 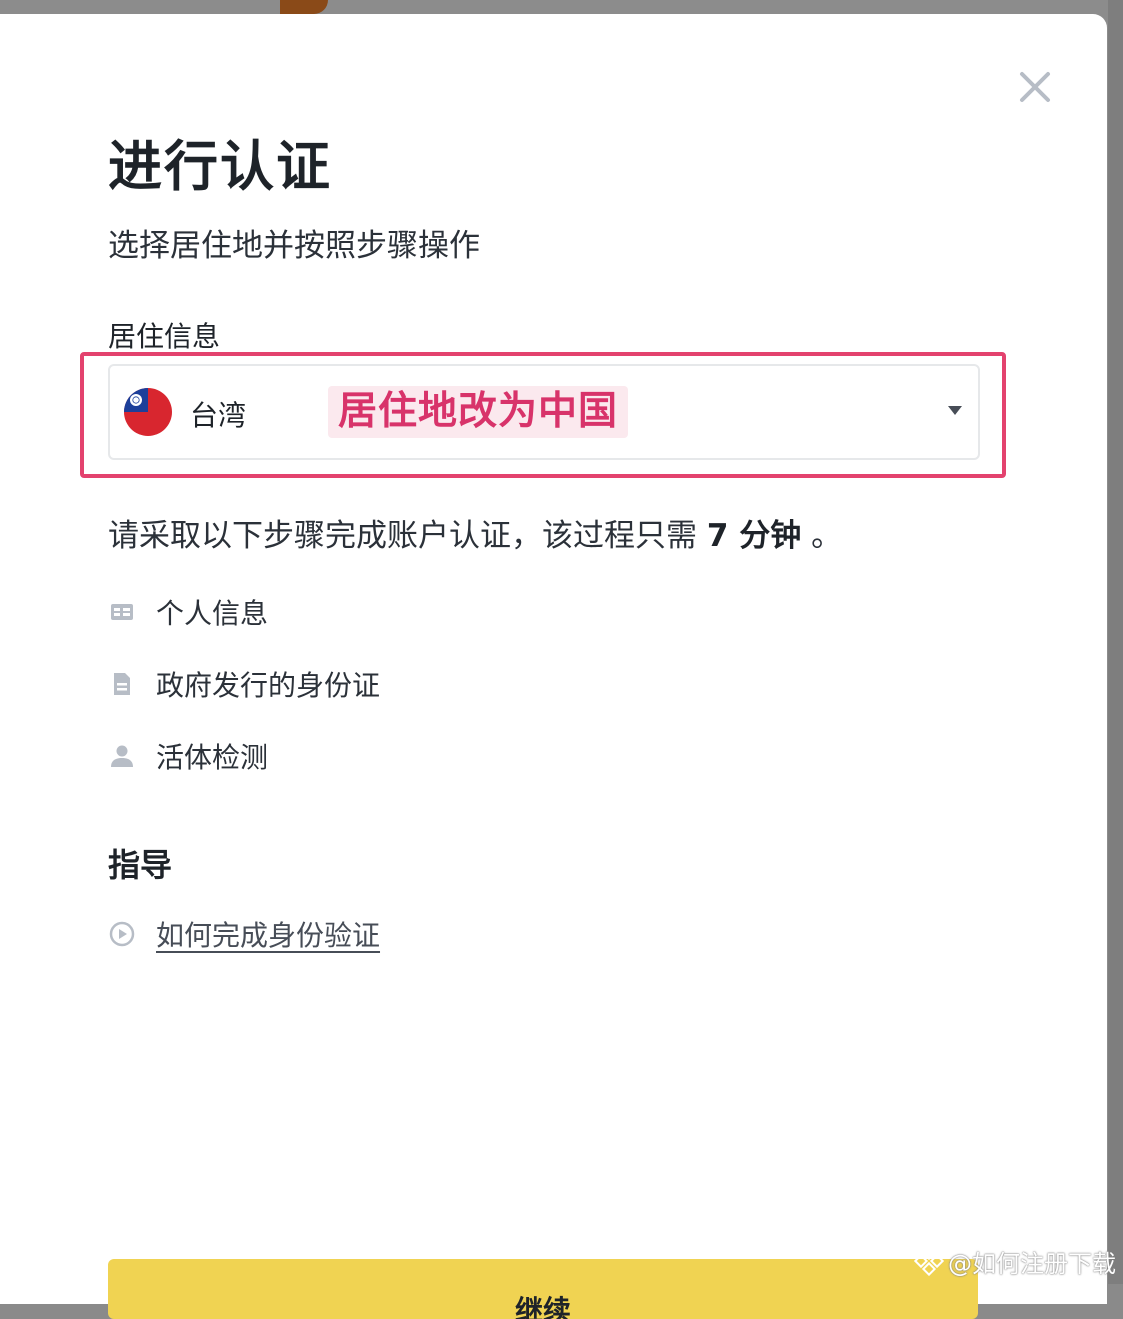 What do you see at coordinates (212, 613) in the screenshot?
I see `step-label: 个人信息` at bounding box center [212, 613].